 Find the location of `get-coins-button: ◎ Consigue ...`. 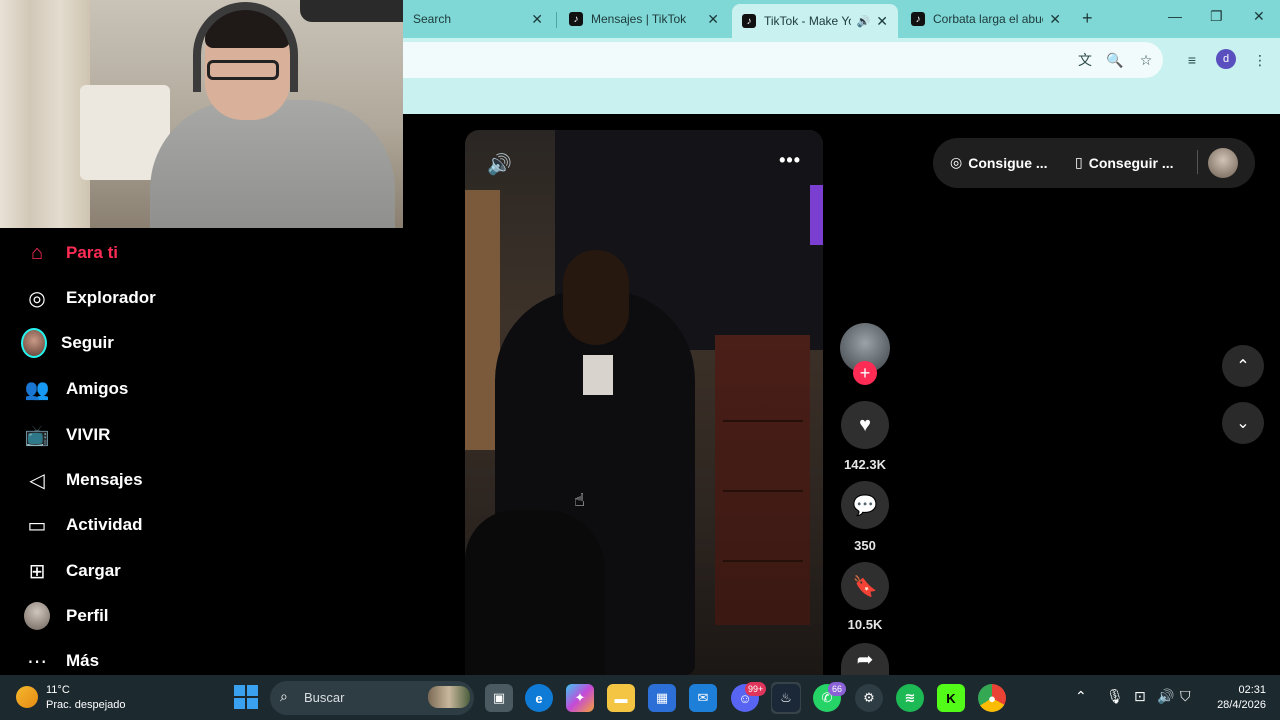

get-coins-button: ◎ Consigue ... is located at coordinates (999, 162).